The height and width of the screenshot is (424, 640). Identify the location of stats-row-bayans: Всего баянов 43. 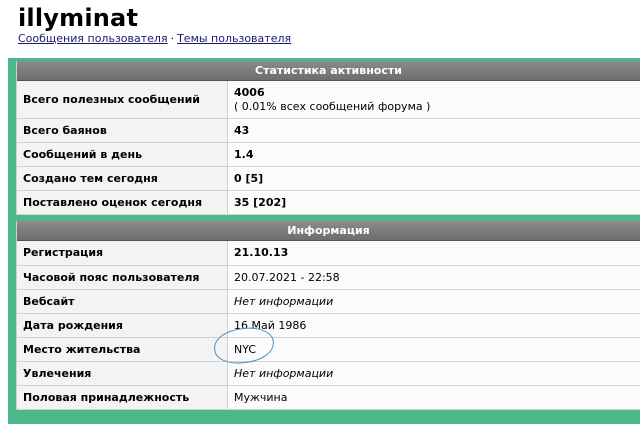
(328, 130).